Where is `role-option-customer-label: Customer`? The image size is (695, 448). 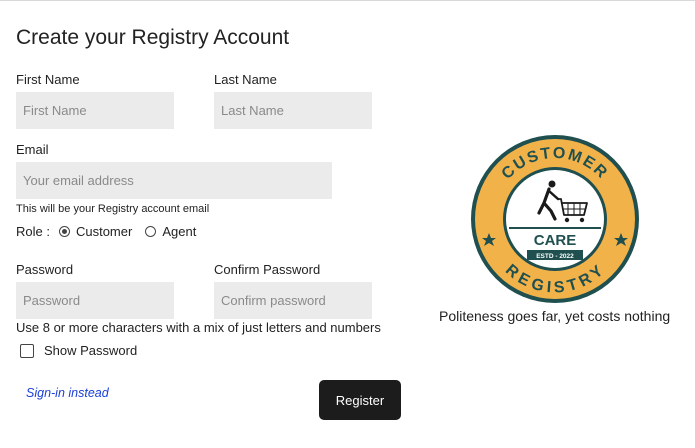
role-option-customer-label: Customer is located at coordinates (104, 231).